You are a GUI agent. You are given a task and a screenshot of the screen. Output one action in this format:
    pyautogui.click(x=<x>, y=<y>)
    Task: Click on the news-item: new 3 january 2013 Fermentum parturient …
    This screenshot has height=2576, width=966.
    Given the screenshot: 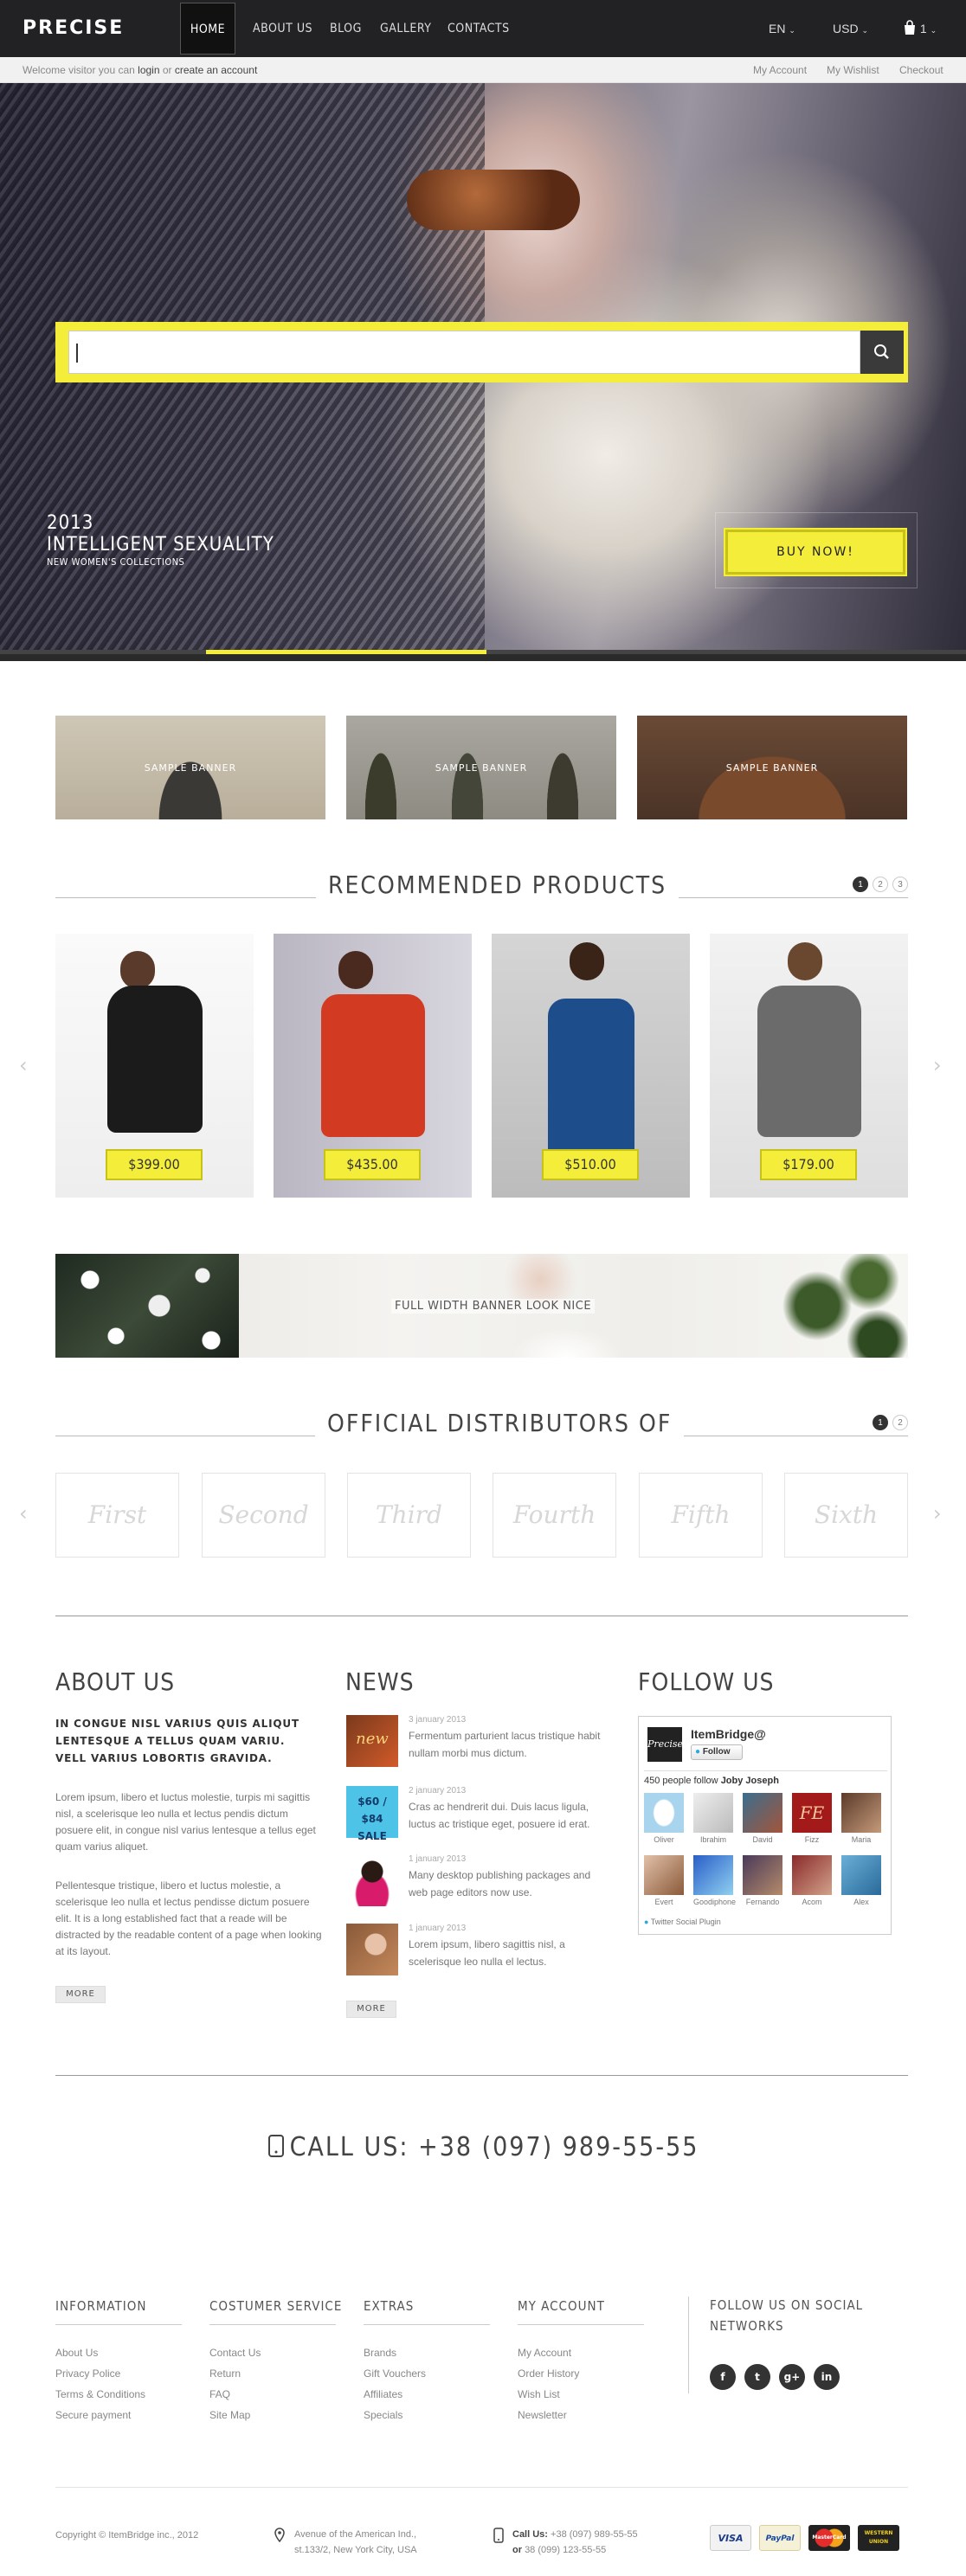 What is the action you would take?
    pyautogui.click(x=473, y=1743)
    